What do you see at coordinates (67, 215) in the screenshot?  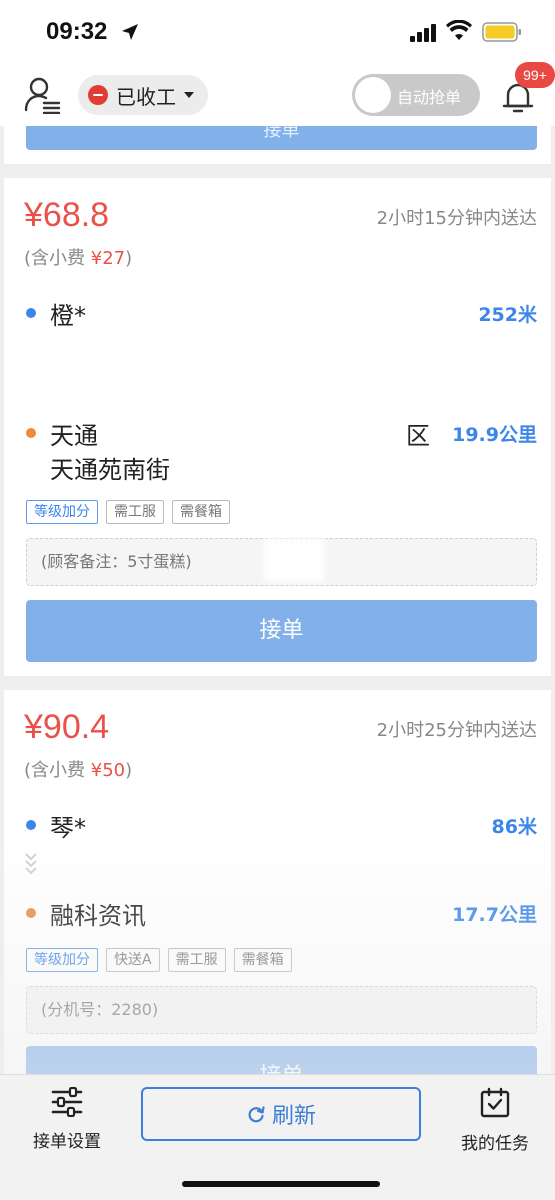 I see `order-price: ¥68.8` at bounding box center [67, 215].